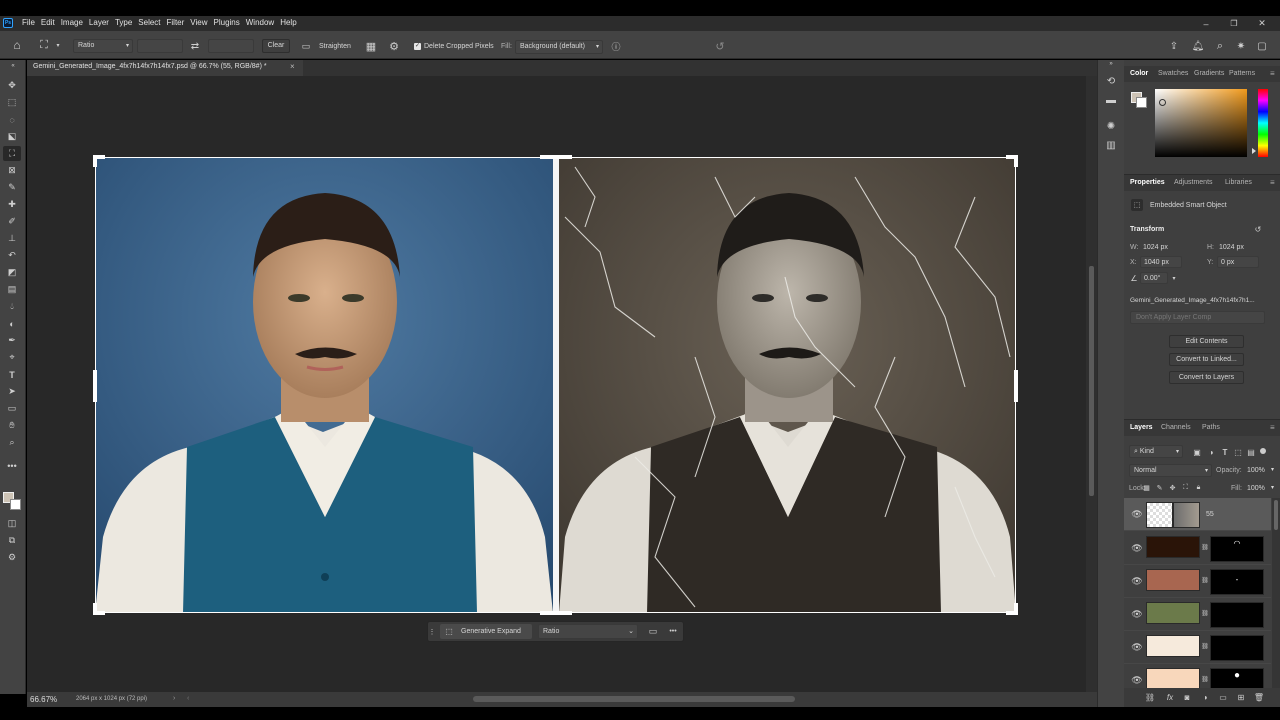 This screenshot has width=1280, height=720. What do you see at coordinates (12, 102) in the screenshot?
I see `marquee-tool-icon: ⬚` at bounding box center [12, 102].